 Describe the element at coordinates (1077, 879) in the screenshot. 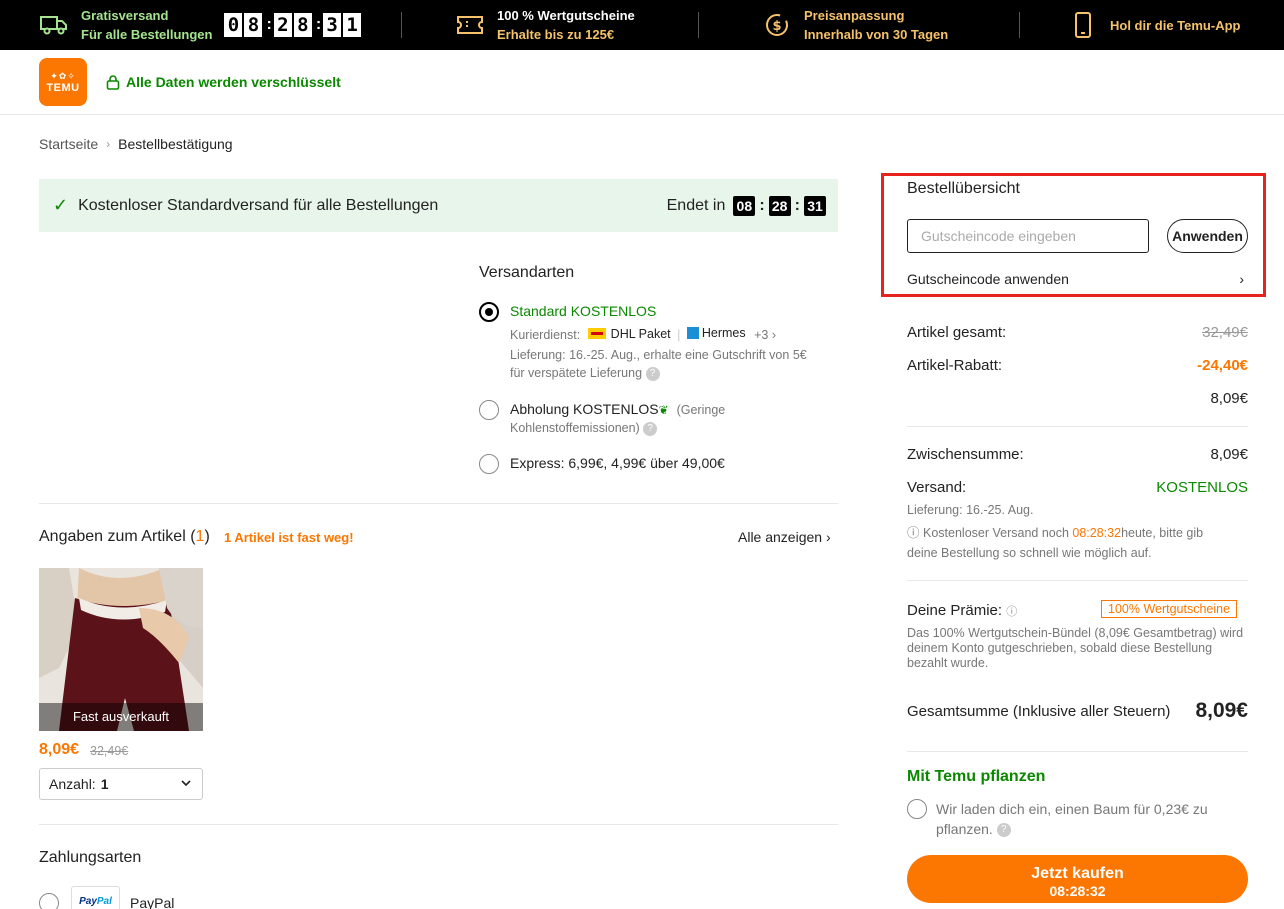

I see `buy-now-button: Jetzt kaufen 08:28:32` at that location.